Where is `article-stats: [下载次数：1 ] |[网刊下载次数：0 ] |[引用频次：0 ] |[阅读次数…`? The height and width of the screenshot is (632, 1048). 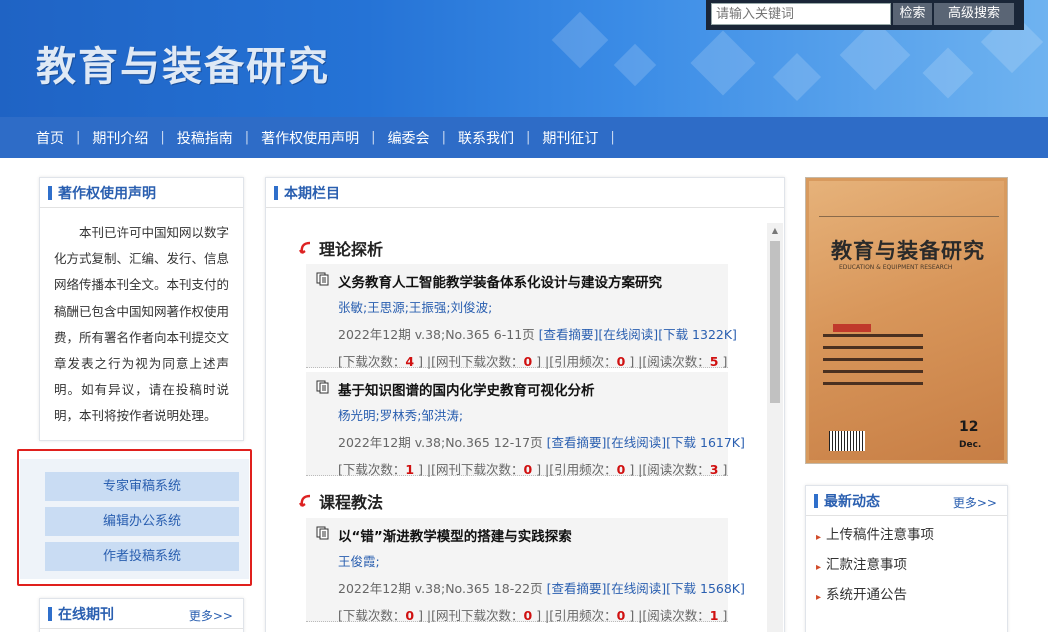
article-stats: [下载次数：1 ] |[网刊下载次数：0 ] |[引用频次：0 ] |[阅读次数… is located at coordinates (532, 468).